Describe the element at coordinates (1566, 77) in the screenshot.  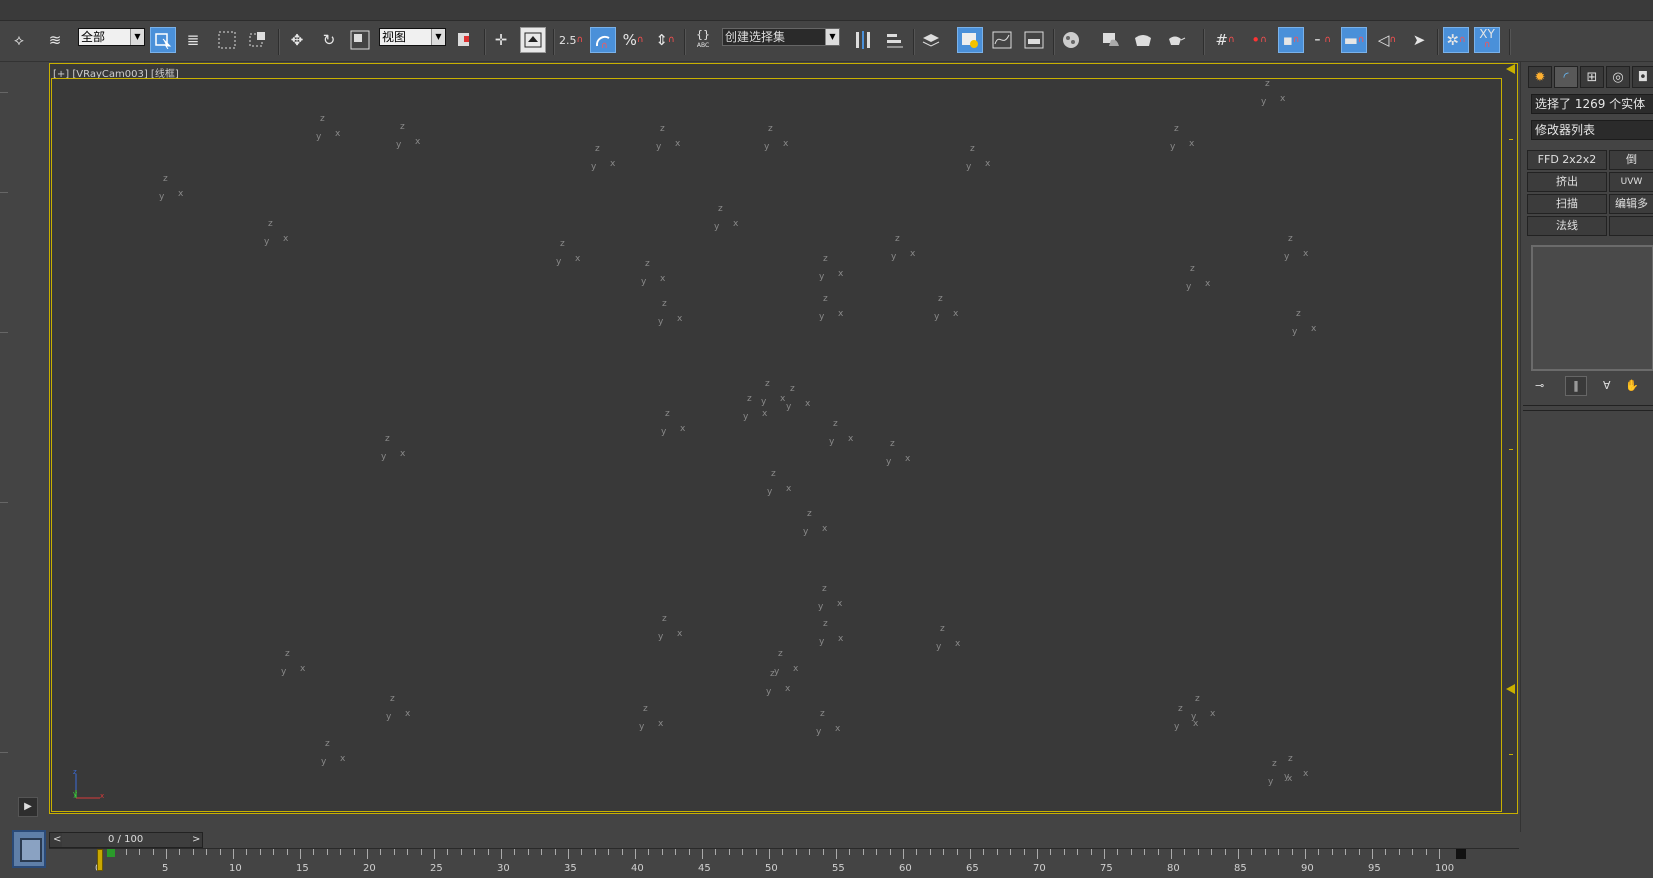
I see `modify-tab-icon: ◜` at that location.